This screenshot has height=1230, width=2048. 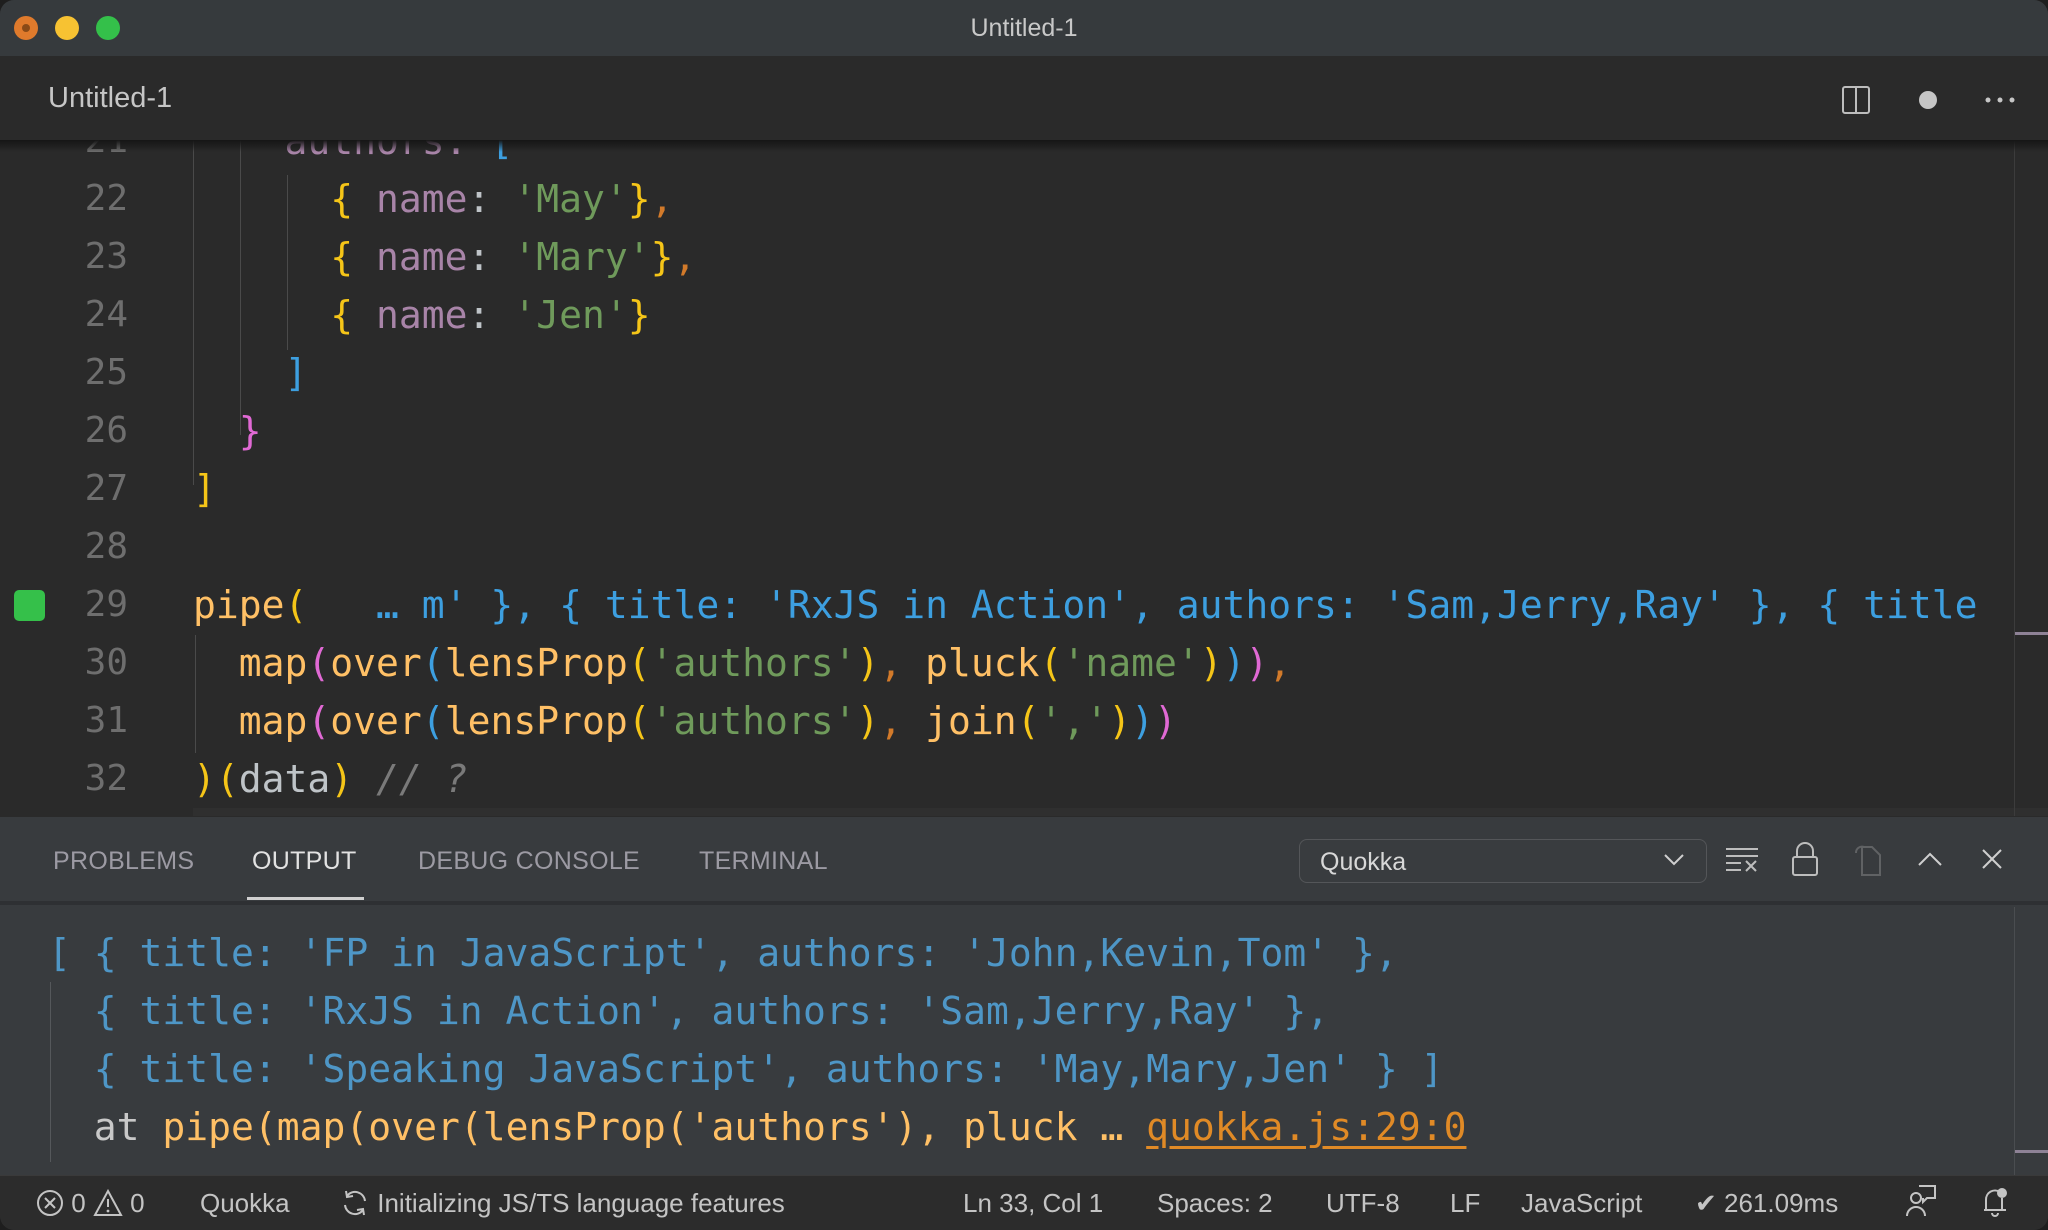 What do you see at coordinates (410, 315) in the screenshot?
I see `code-token: name` at bounding box center [410, 315].